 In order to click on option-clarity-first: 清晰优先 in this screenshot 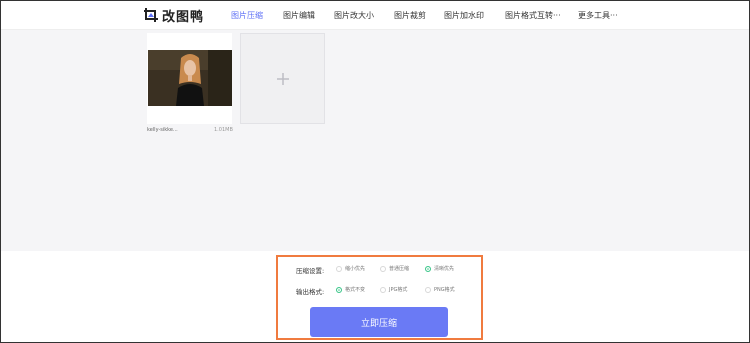, I will do `click(439, 268)`.